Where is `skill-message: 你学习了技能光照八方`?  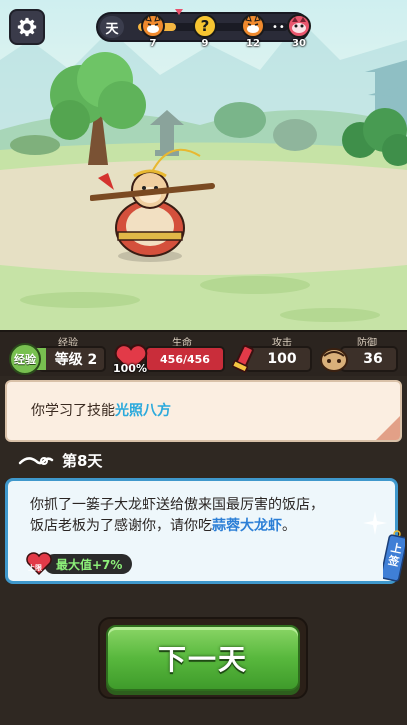 skill-message: 你学习了技能光照八方 is located at coordinates (101, 410).